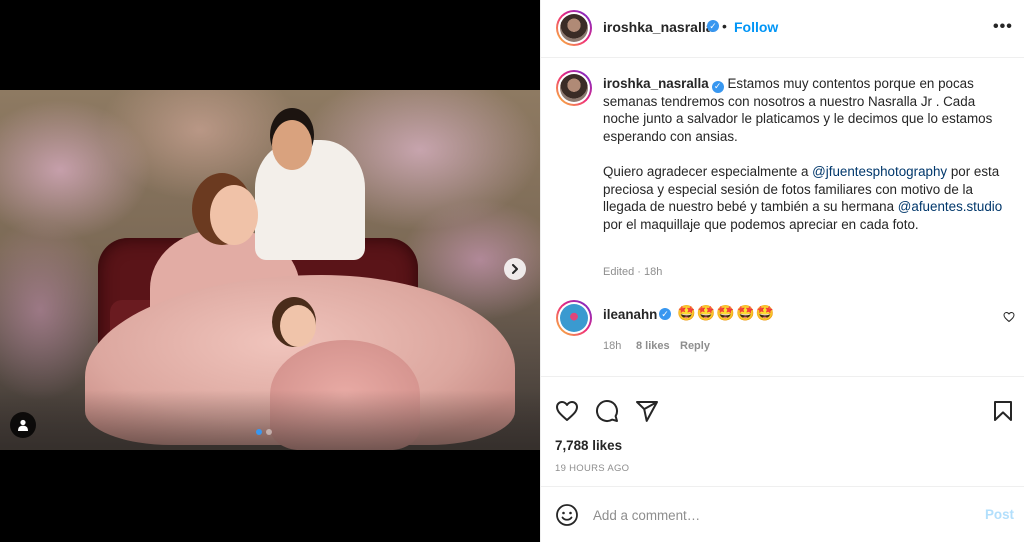  Describe the element at coordinates (234, 215) in the screenshot. I see `photo-woman-head` at that location.